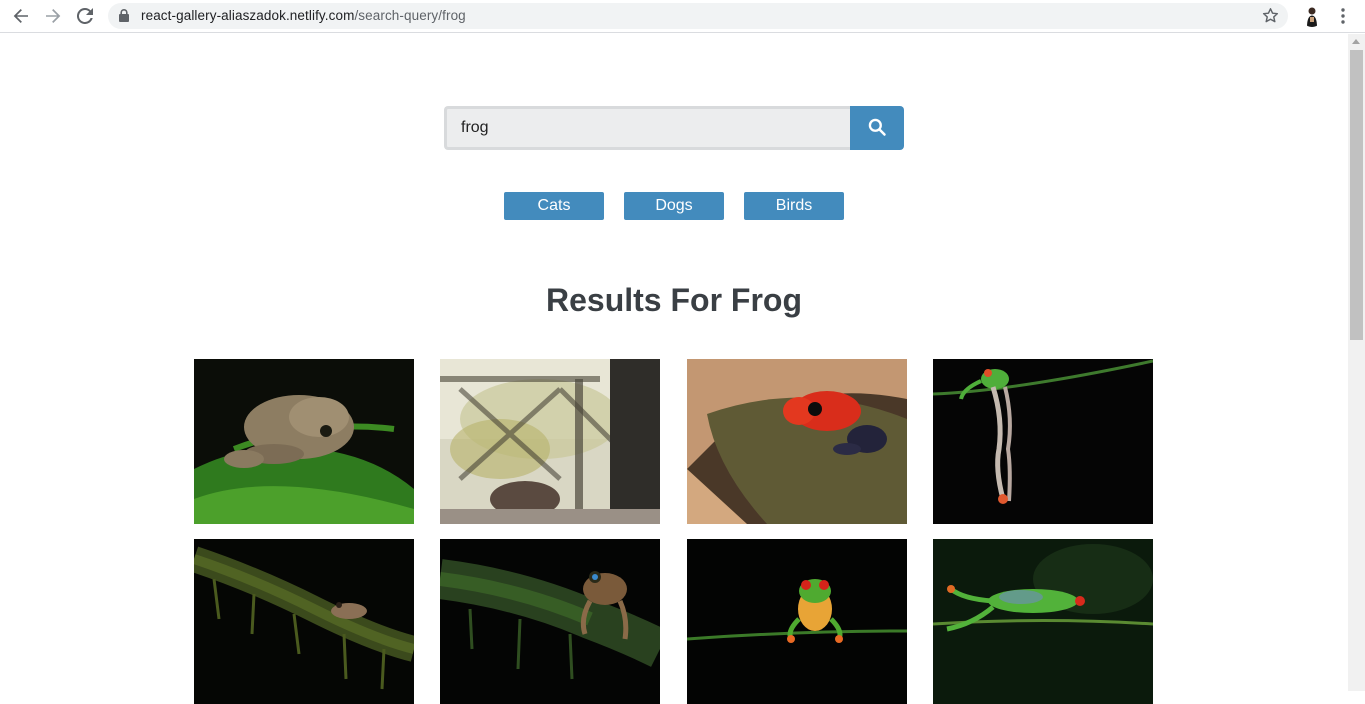 The width and height of the screenshot is (1365, 704). Describe the element at coordinates (1343, 16) in the screenshot. I see `menu-icon` at that location.